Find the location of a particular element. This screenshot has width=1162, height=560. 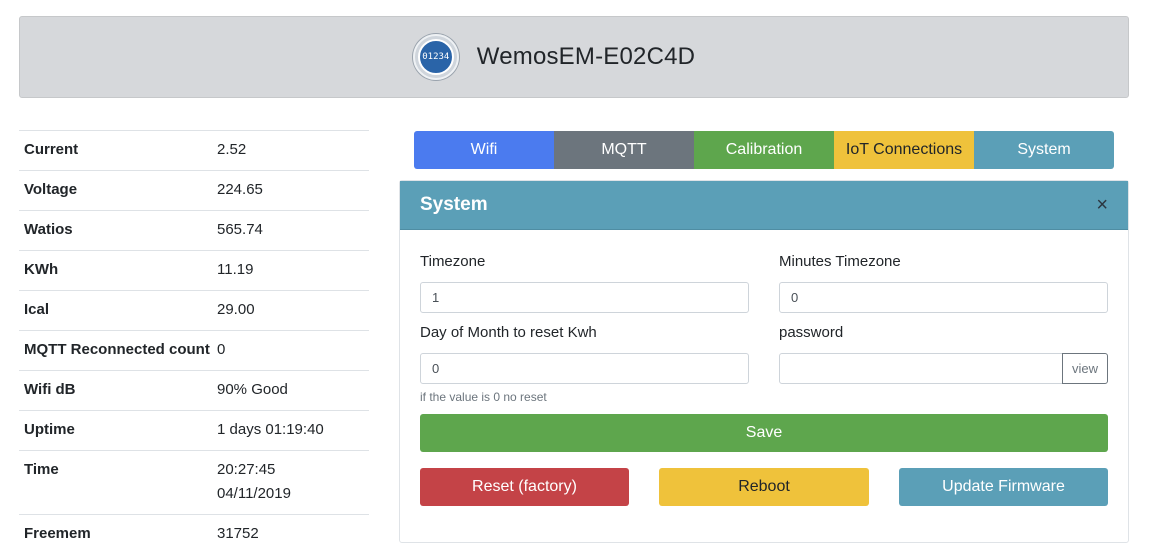

stat-value: 0 is located at coordinates (293, 350).